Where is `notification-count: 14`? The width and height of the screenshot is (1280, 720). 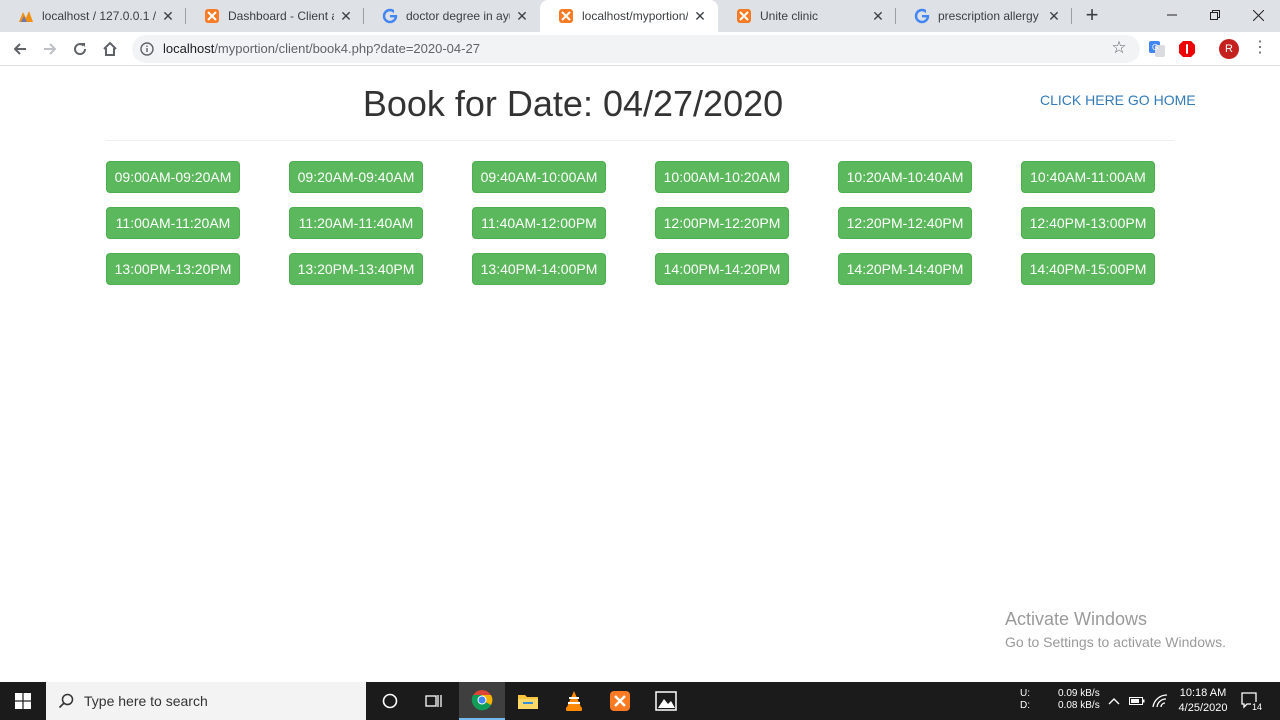
notification-count: 14 is located at coordinates (1257, 707).